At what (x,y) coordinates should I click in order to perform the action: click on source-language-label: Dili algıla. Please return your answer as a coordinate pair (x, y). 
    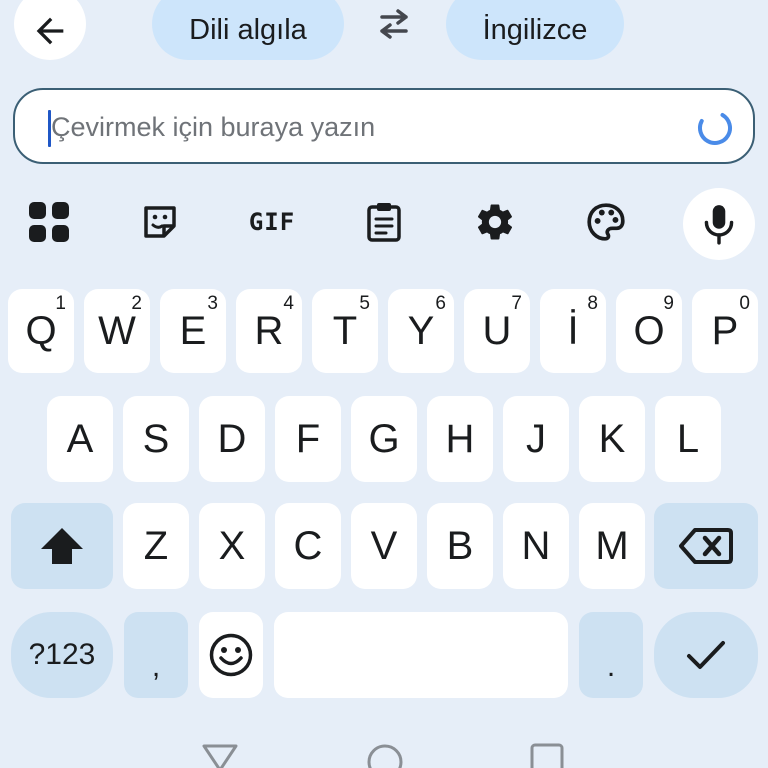
    Looking at the image, I should click on (248, 29).